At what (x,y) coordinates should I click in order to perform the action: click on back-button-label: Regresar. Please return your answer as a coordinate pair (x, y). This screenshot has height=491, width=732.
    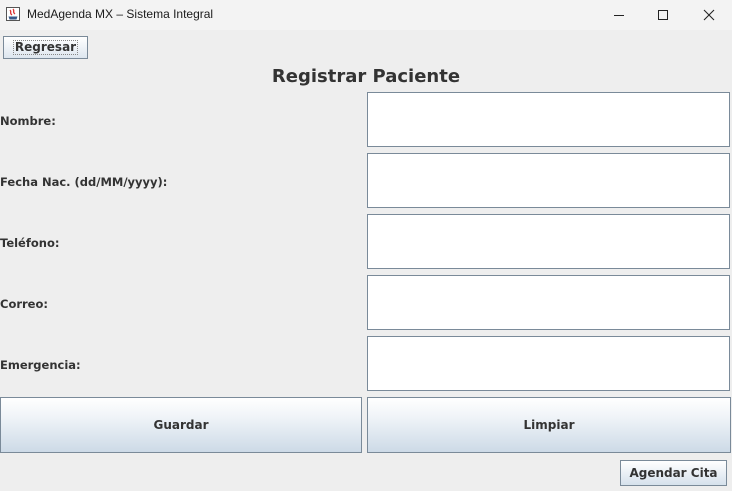
    Looking at the image, I should click on (45, 47).